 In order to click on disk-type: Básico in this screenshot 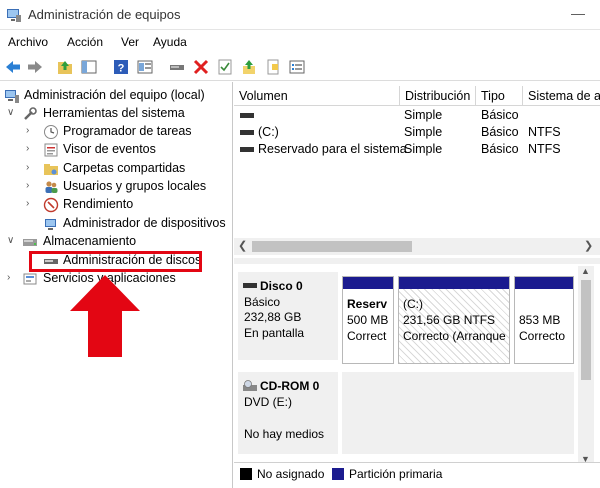, I will do `click(262, 302)`.